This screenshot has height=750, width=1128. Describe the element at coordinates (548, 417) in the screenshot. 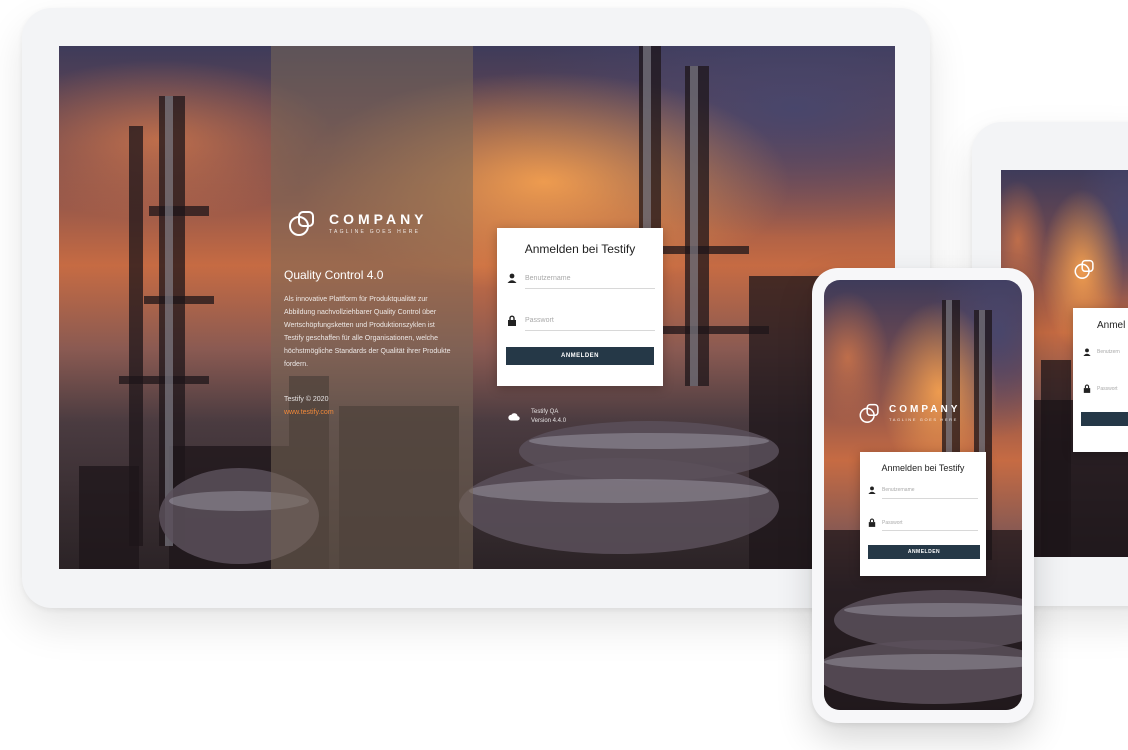

I see `version-info: Testify QA Version 4.4.0` at that location.